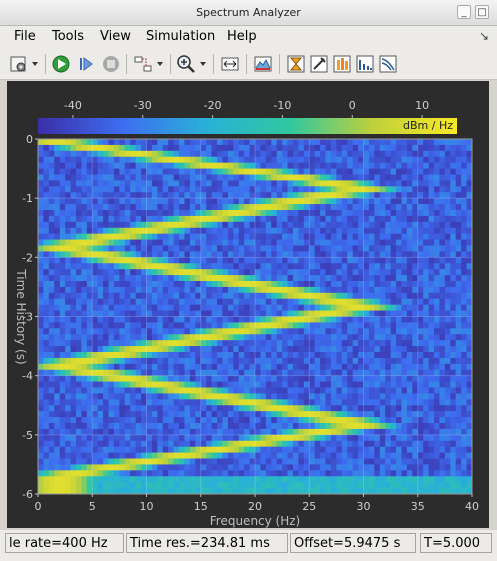  What do you see at coordinates (248, 13) in the screenshot?
I see `title-bar: Spectrum Analyzer _ □` at bounding box center [248, 13].